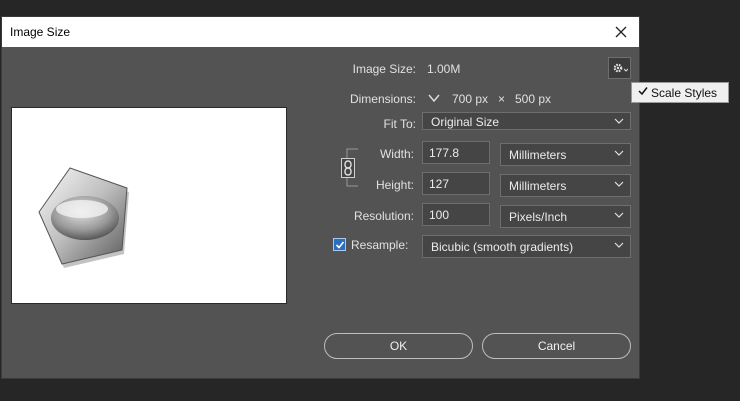 The height and width of the screenshot is (401, 740). Describe the element at coordinates (533, 99) in the screenshot. I see `dimensions-height-value: 500 px` at that location.